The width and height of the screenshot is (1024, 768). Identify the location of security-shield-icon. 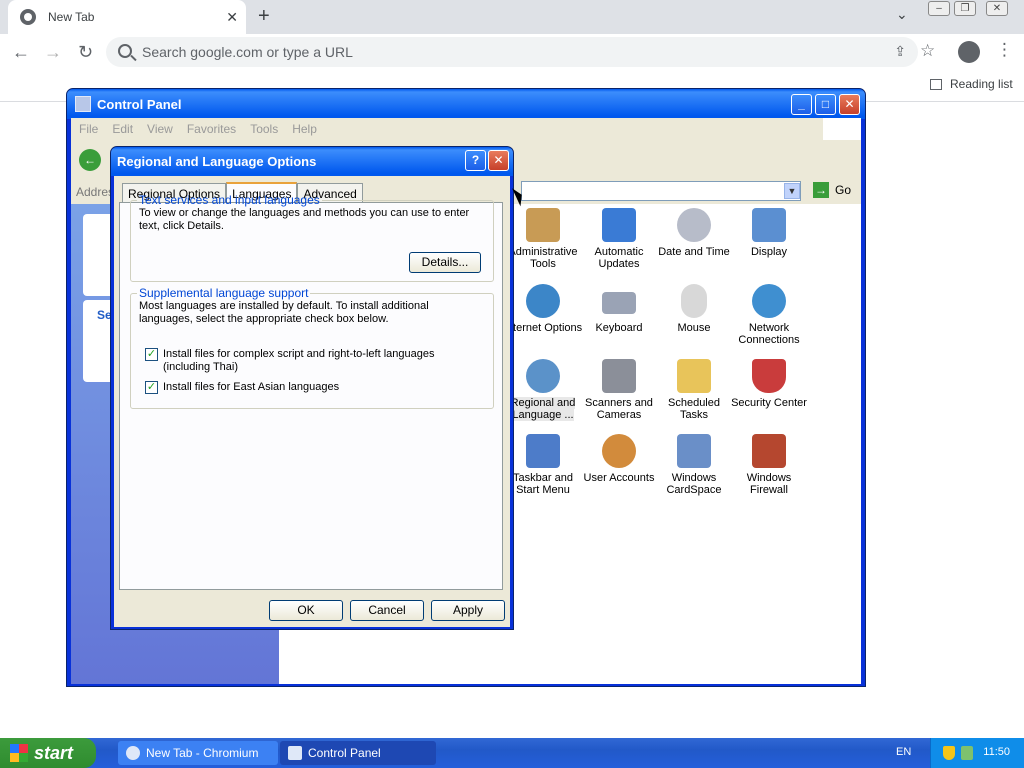
(949, 753).